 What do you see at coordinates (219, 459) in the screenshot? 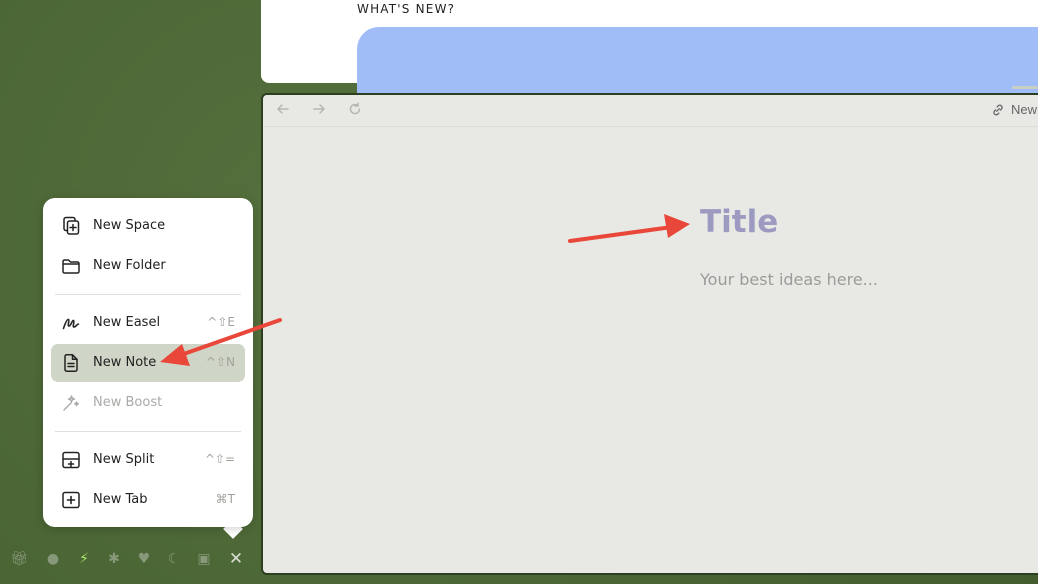
I see `menu-item-shortcut: ^⇧=` at bounding box center [219, 459].